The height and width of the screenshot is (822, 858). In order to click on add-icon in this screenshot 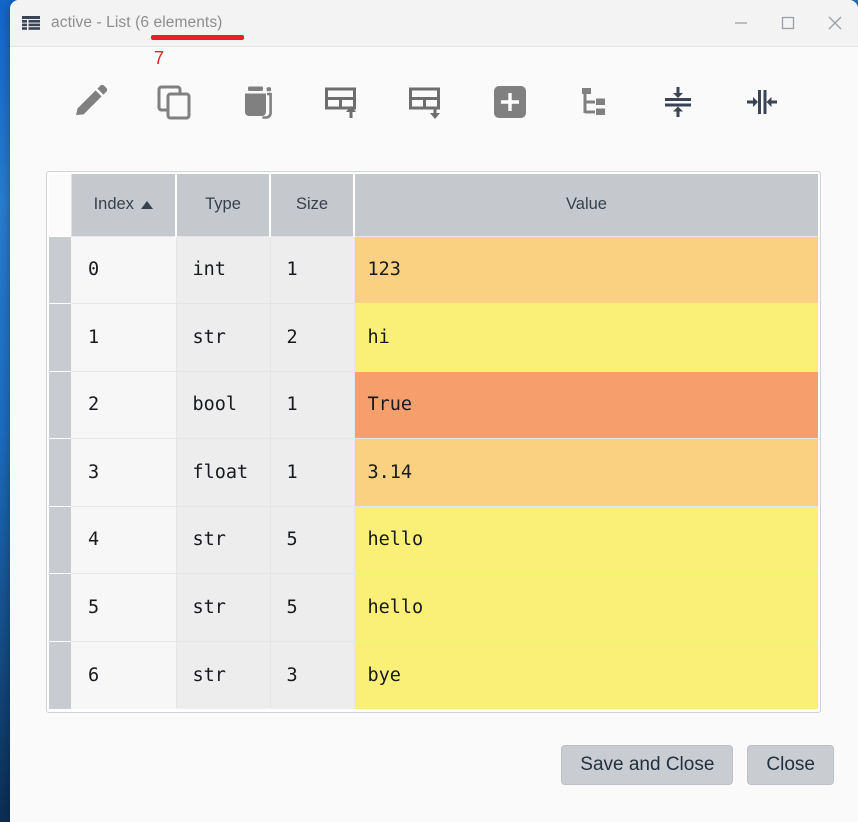, I will do `click(510, 102)`.